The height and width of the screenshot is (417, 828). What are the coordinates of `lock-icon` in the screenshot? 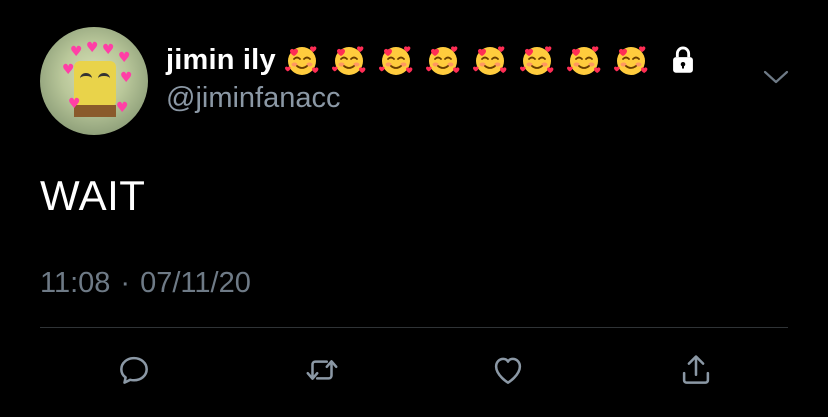 It's located at (682, 59).